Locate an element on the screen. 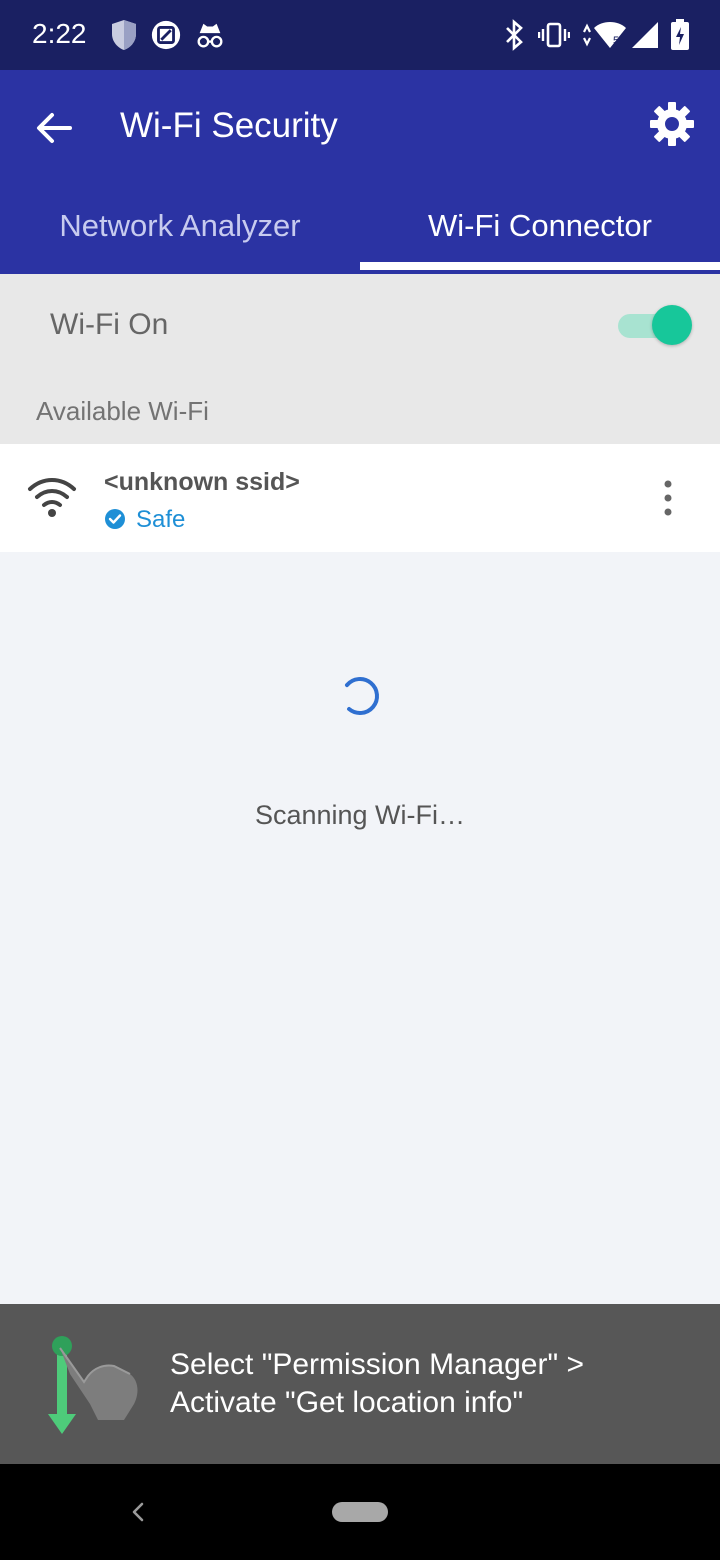 The width and height of the screenshot is (720, 1560). status-bar: 2:22 5 is located at coordinates (360, 35).